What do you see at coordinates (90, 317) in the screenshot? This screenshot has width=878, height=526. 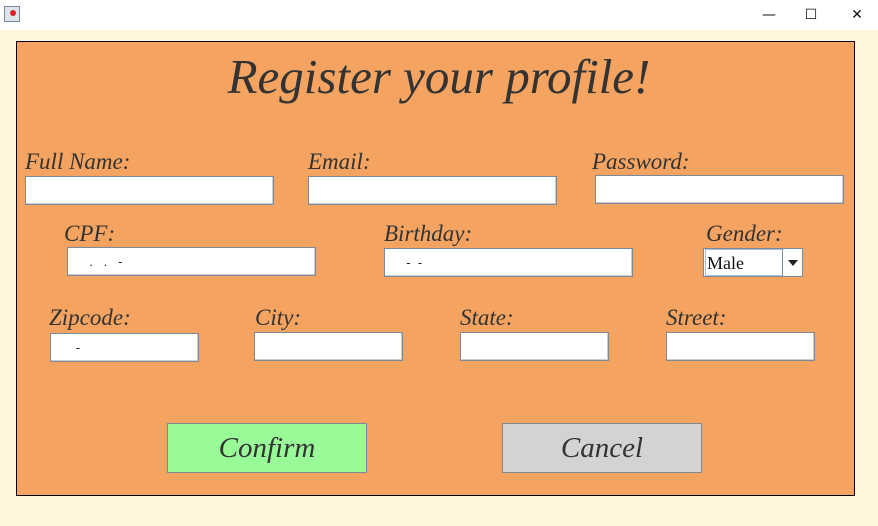 I see `zipcode-label: Zipcode:` at bounding box center [90, 317].